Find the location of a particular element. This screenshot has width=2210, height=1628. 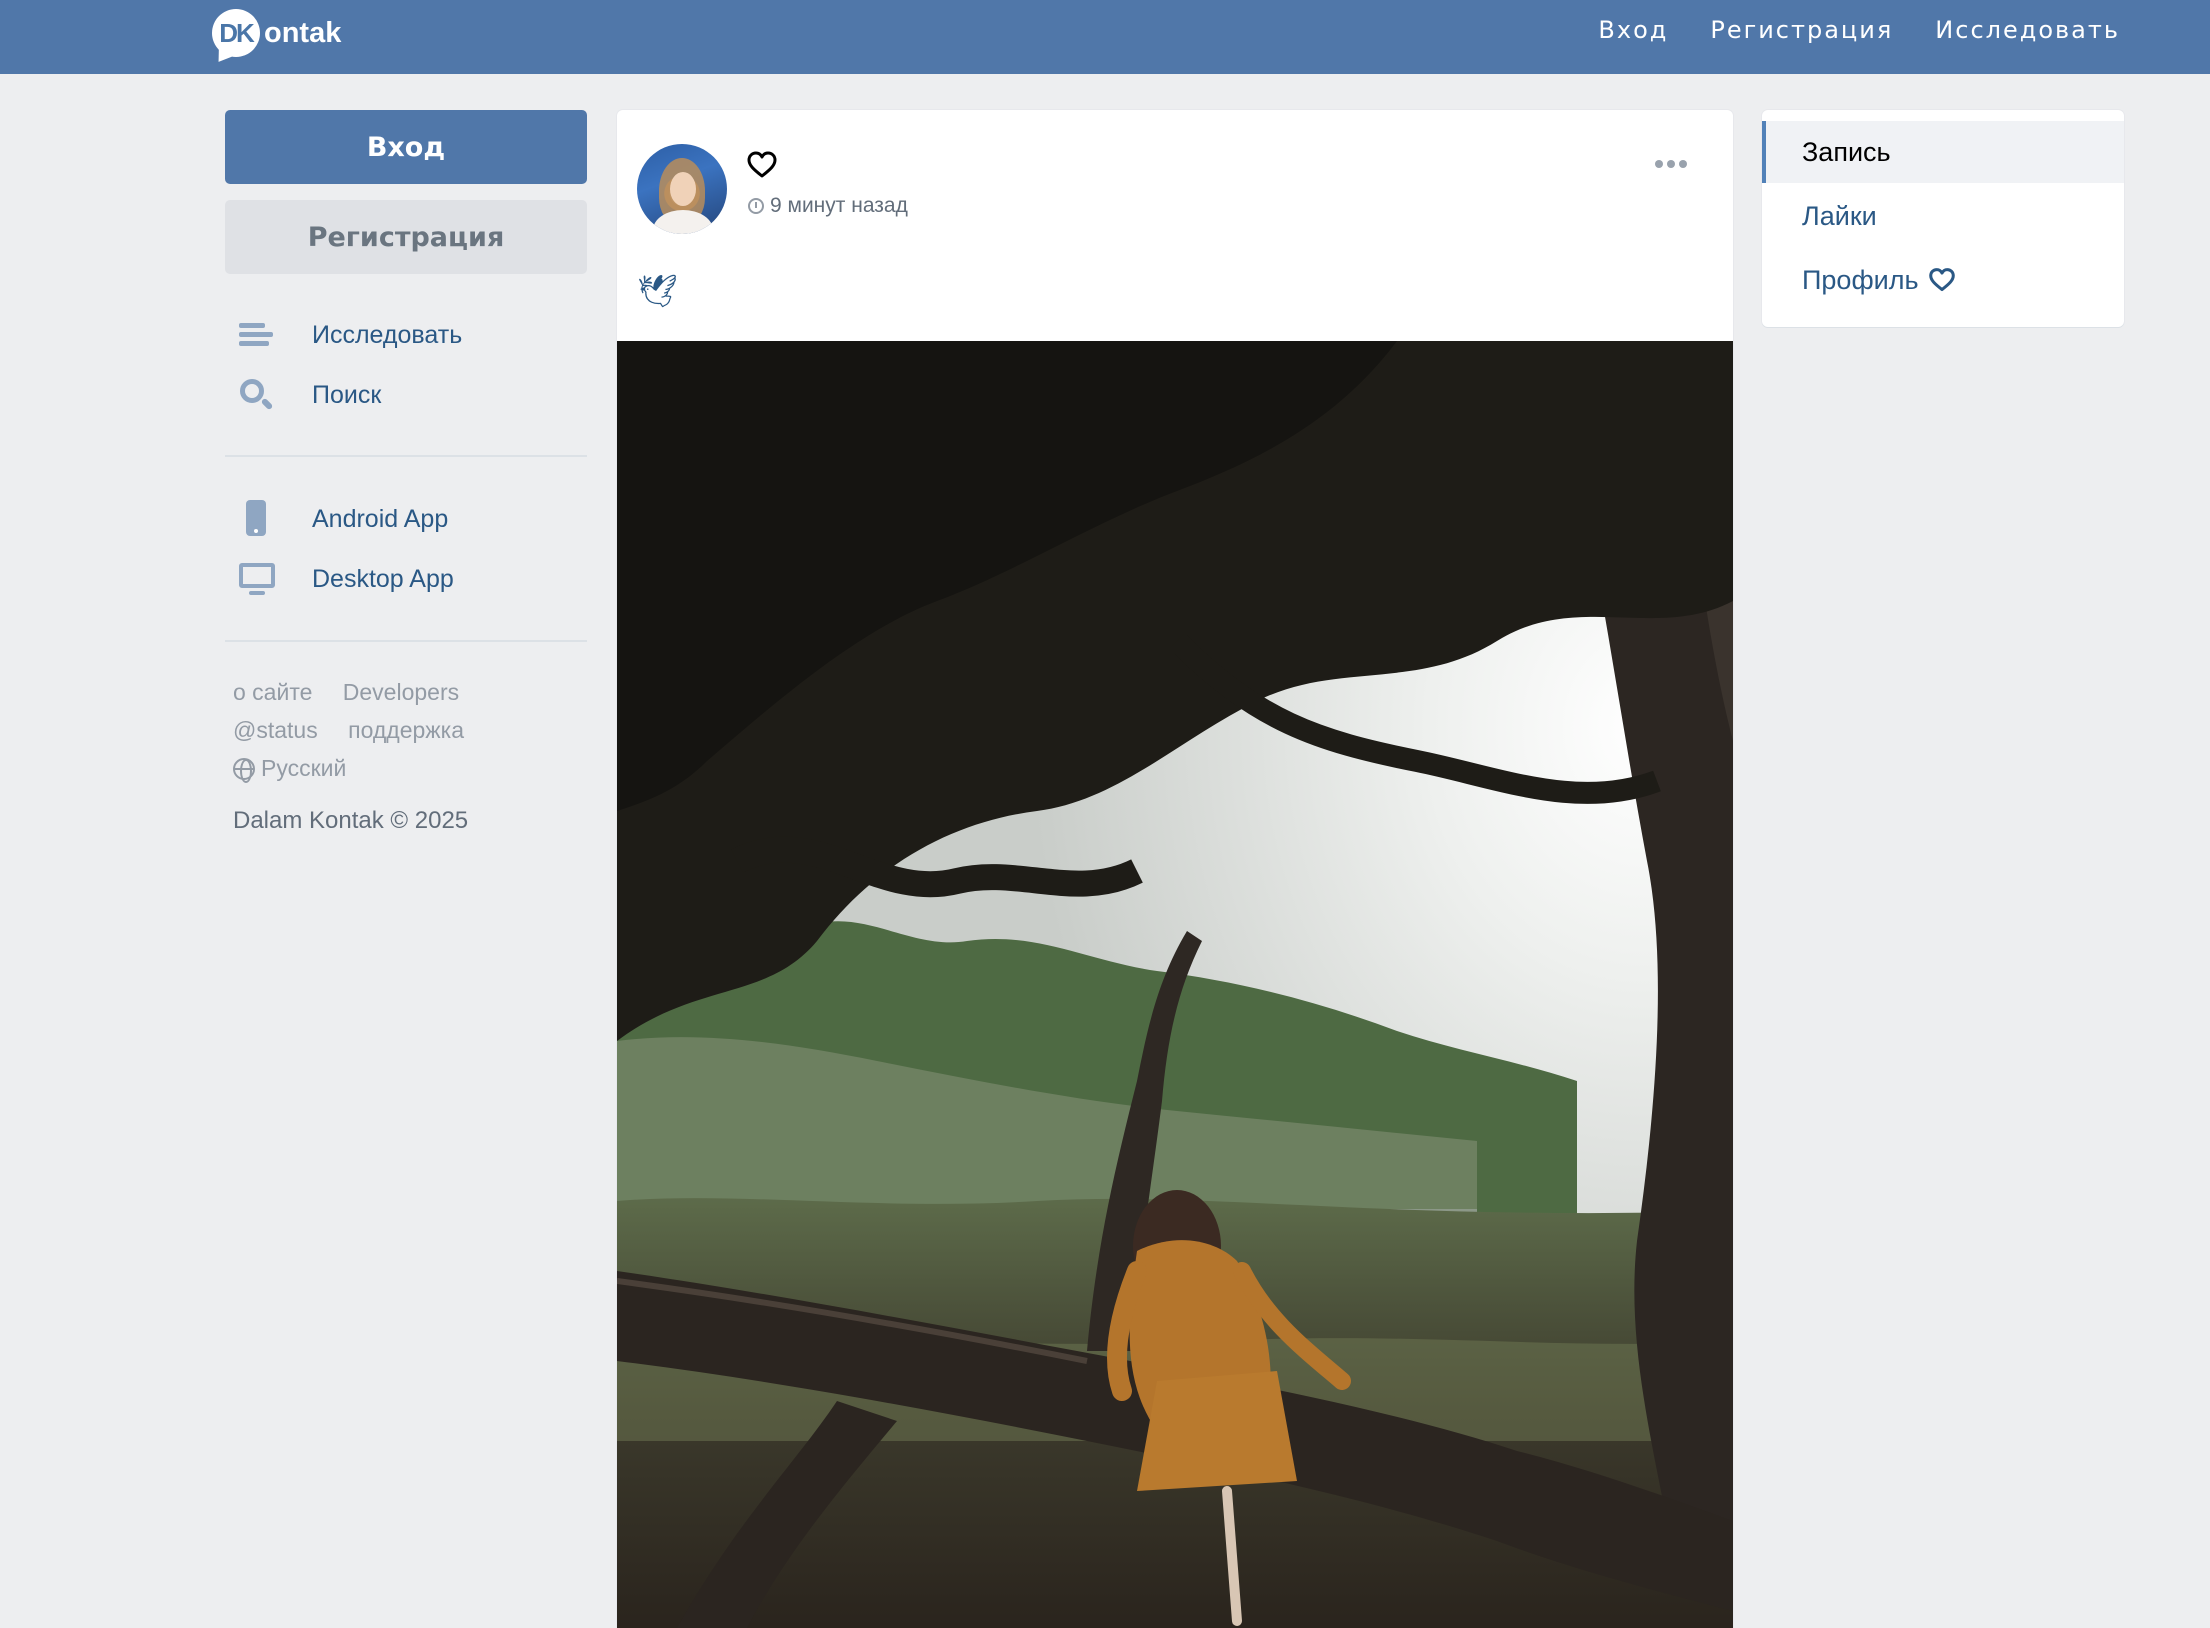

globe-icon is located at coordinates (244, 770).